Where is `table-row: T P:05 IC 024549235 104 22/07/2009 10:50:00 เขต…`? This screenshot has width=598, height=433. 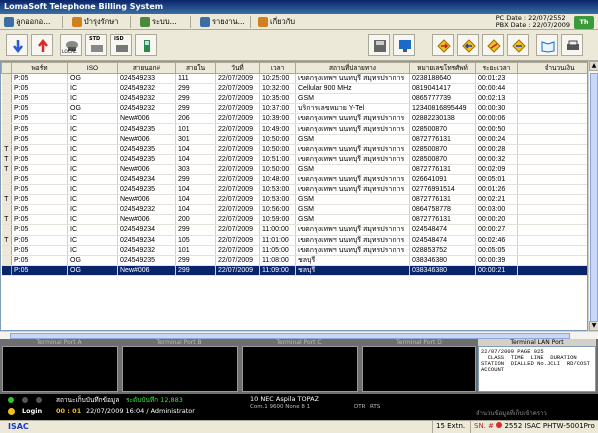 table-row: T P:05 IC 024549235 104 22/07/2009 10:50:00 เขต… is located at coordinates (294, 149).